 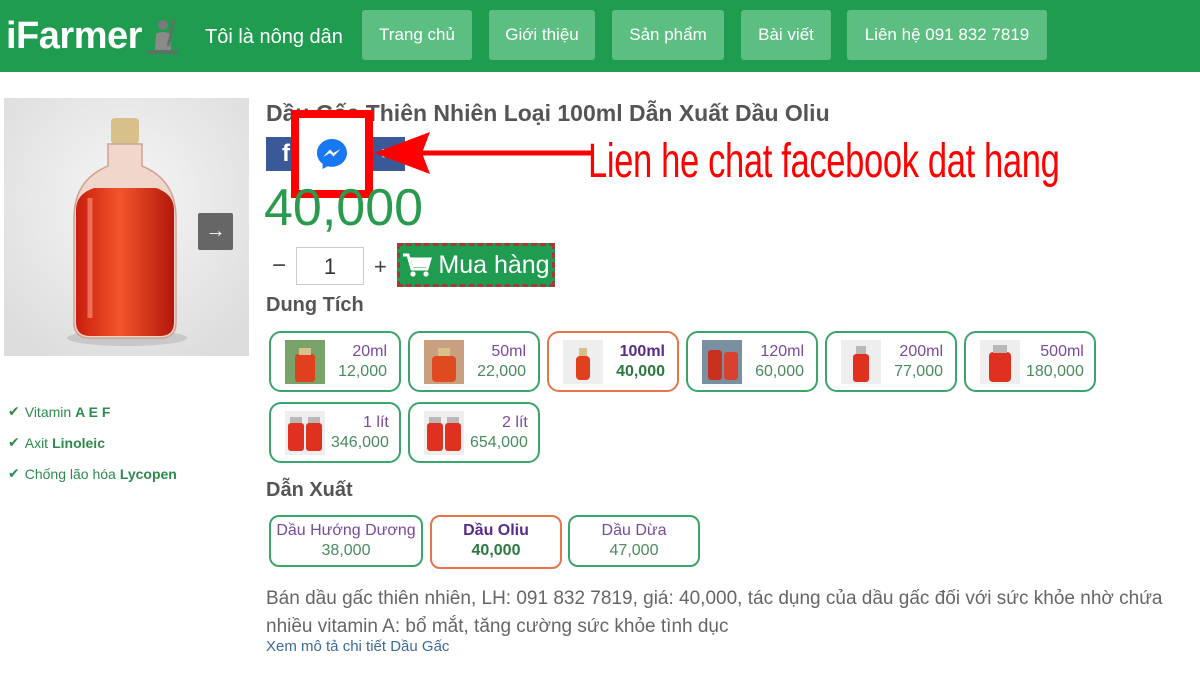 What do you see at coordinates (752, 361) in the screenshot?
I see `capacity-option-120ml: 120ml 60,000` at bounding box center [752, 361].